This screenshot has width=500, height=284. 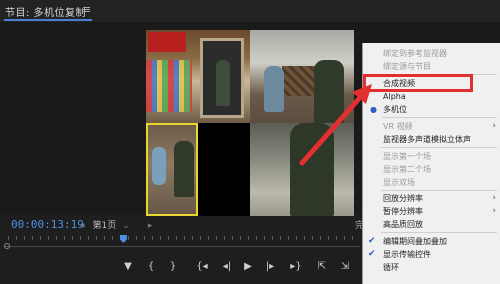 I want to click on page-selector: ◂ 第1页 ⌄ ▸, so click(x=116, y=224).